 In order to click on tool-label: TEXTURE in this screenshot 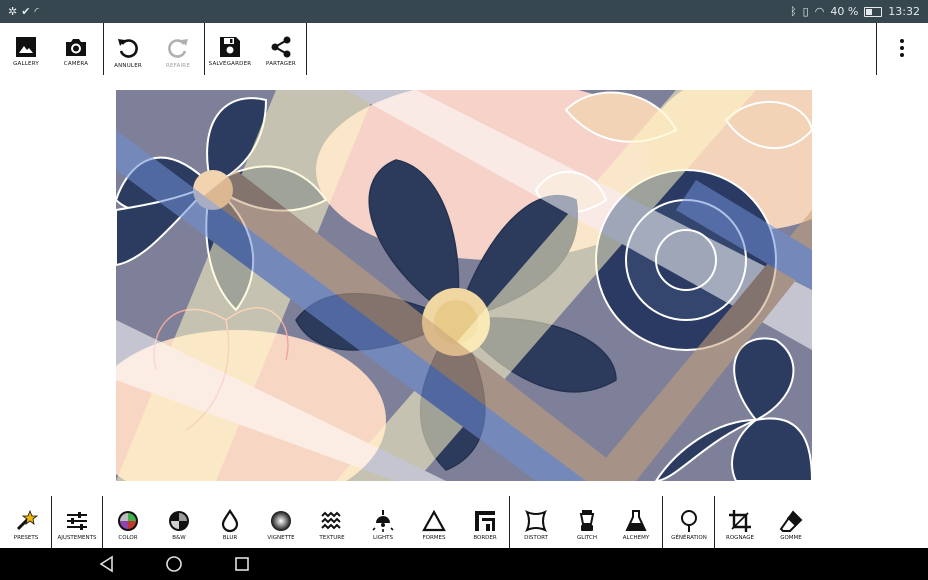, I will do `click(332, 538)`.